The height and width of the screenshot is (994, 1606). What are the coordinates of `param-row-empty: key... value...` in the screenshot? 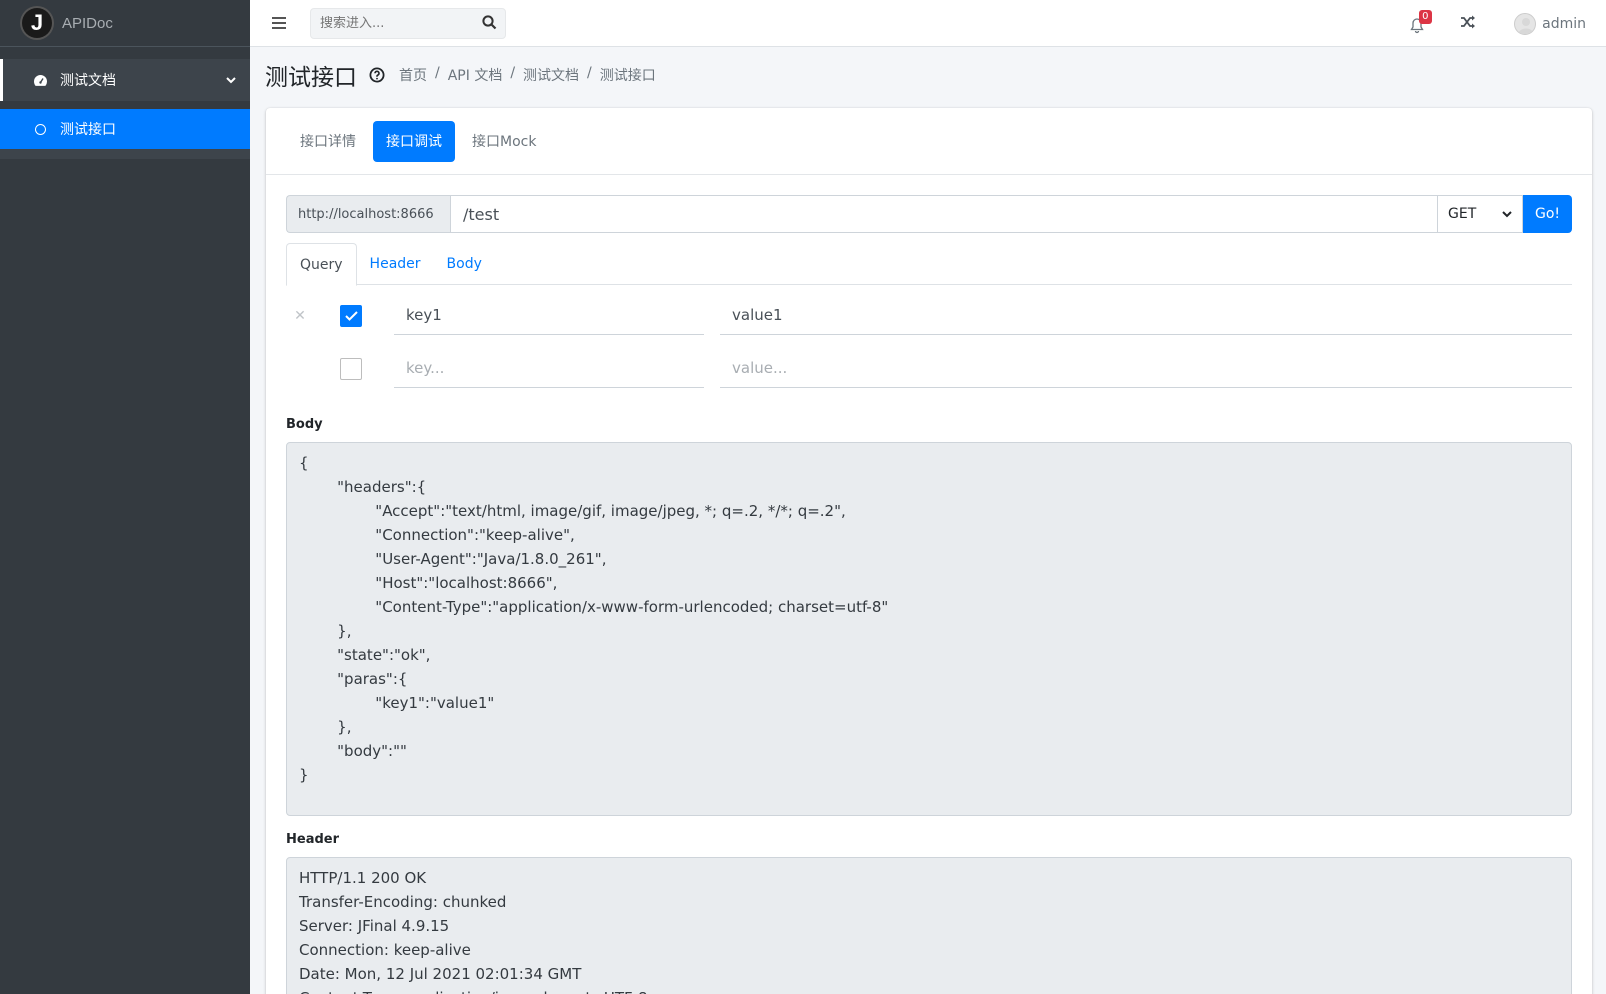 It's located at (929, 368).